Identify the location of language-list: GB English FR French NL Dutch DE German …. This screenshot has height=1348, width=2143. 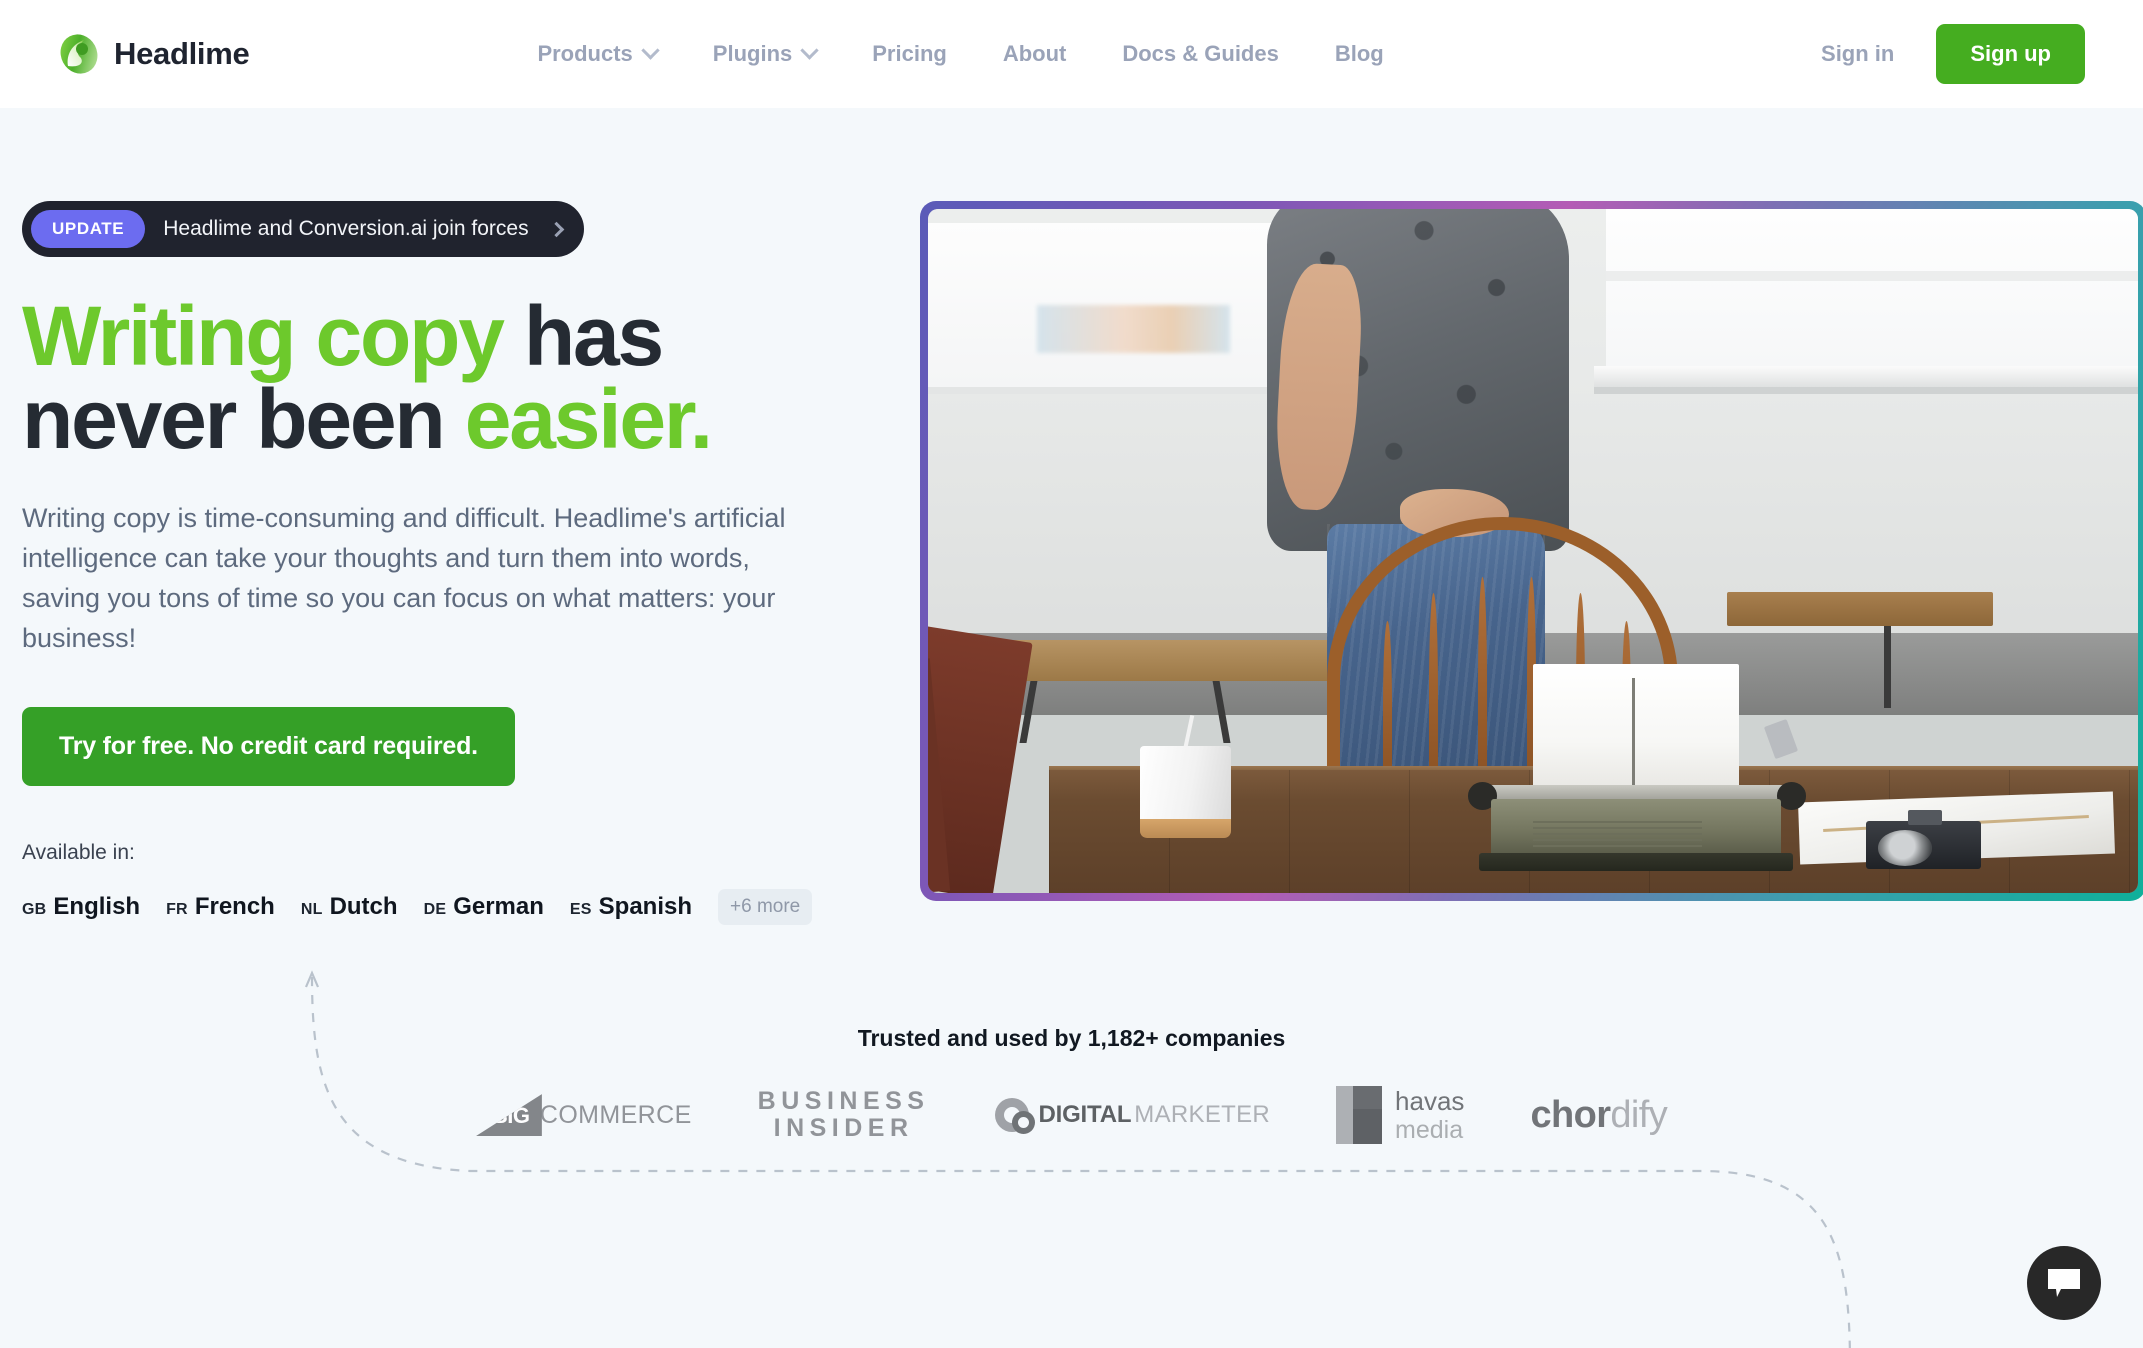
(471, 907).